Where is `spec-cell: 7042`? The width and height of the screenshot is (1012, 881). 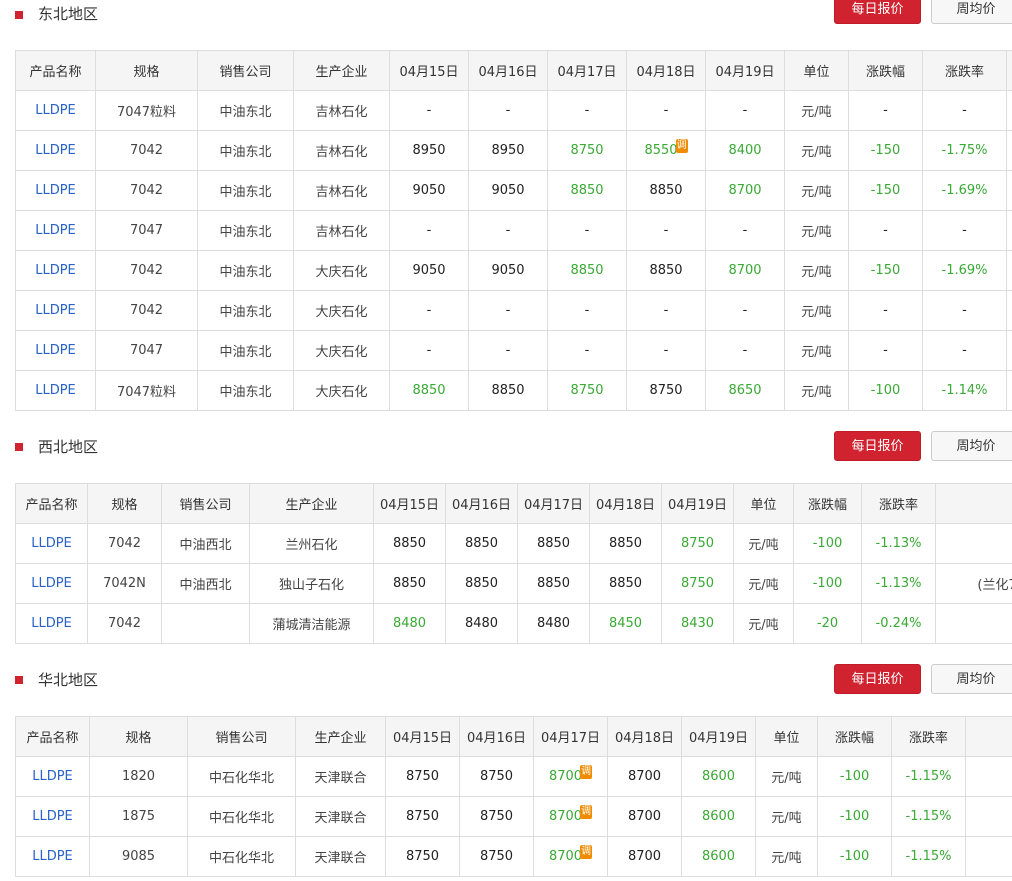 spec-cell: 7042 is located at coordinates (124, 543).